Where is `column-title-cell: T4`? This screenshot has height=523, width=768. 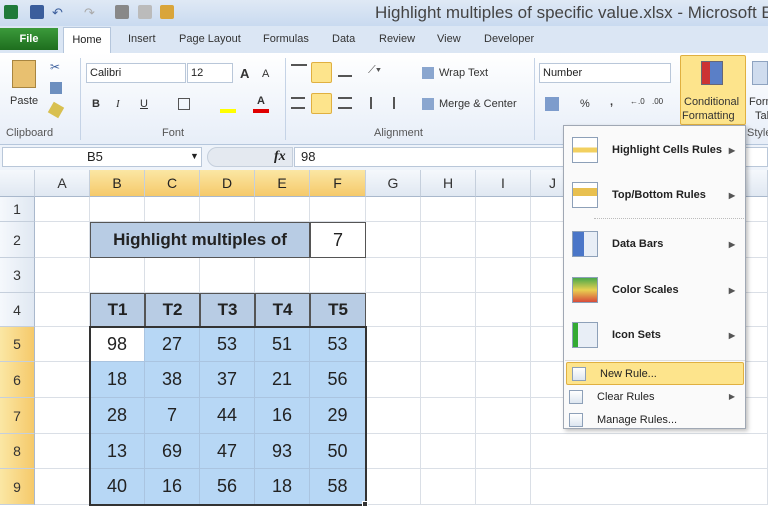
column-title-cell: T4 is located at coordinates (282, 310).